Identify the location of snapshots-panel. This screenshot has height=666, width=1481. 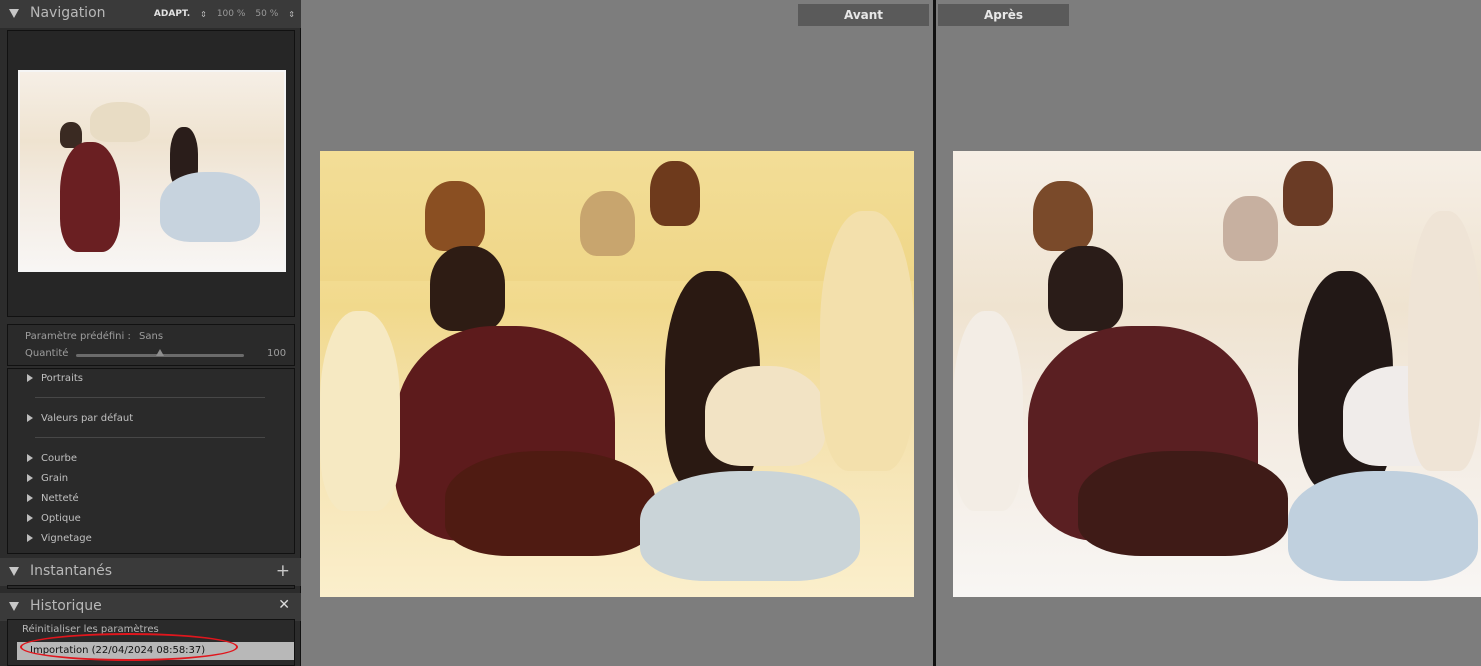
(151, 587).